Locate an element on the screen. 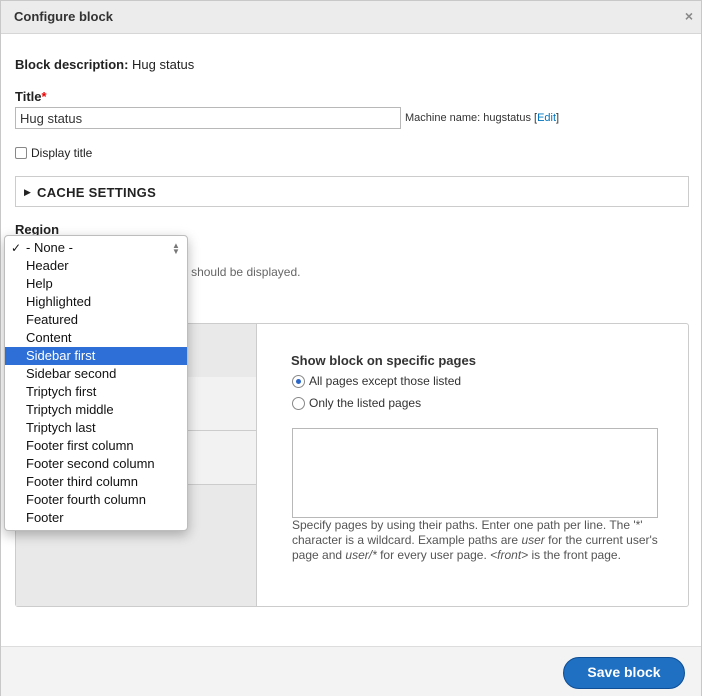 The image size is (702, 696). cache-settings-summary: CACHE SETTINGS is located at coordinates (96, 192).